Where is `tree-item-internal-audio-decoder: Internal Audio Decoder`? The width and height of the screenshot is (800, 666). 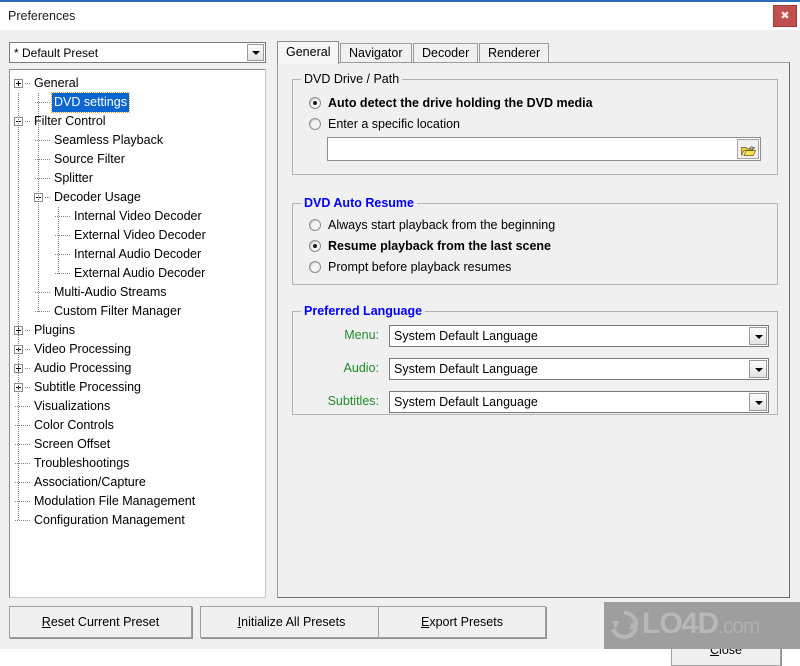
tree-item-internal-audio-decoder: Internal Audio Decoder is located at coordinates (137, 254).